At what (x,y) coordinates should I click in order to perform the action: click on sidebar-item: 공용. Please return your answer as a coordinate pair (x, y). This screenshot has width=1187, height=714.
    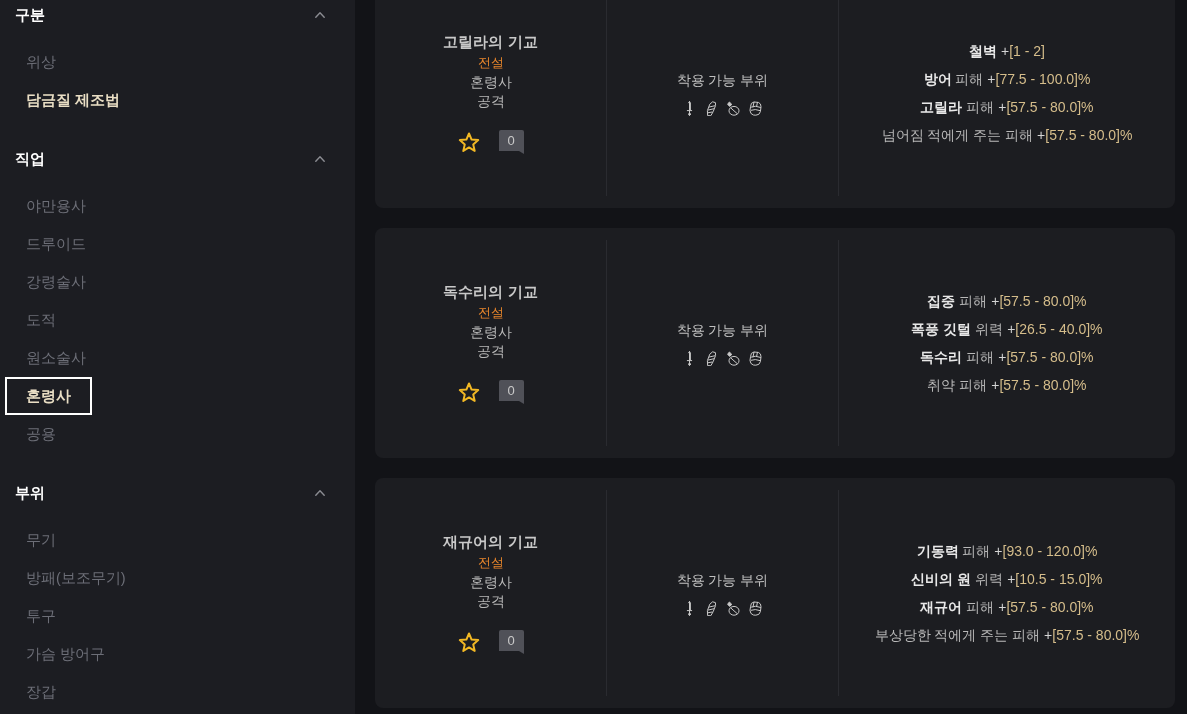
    Looking at the image, I should click on (41, 434).